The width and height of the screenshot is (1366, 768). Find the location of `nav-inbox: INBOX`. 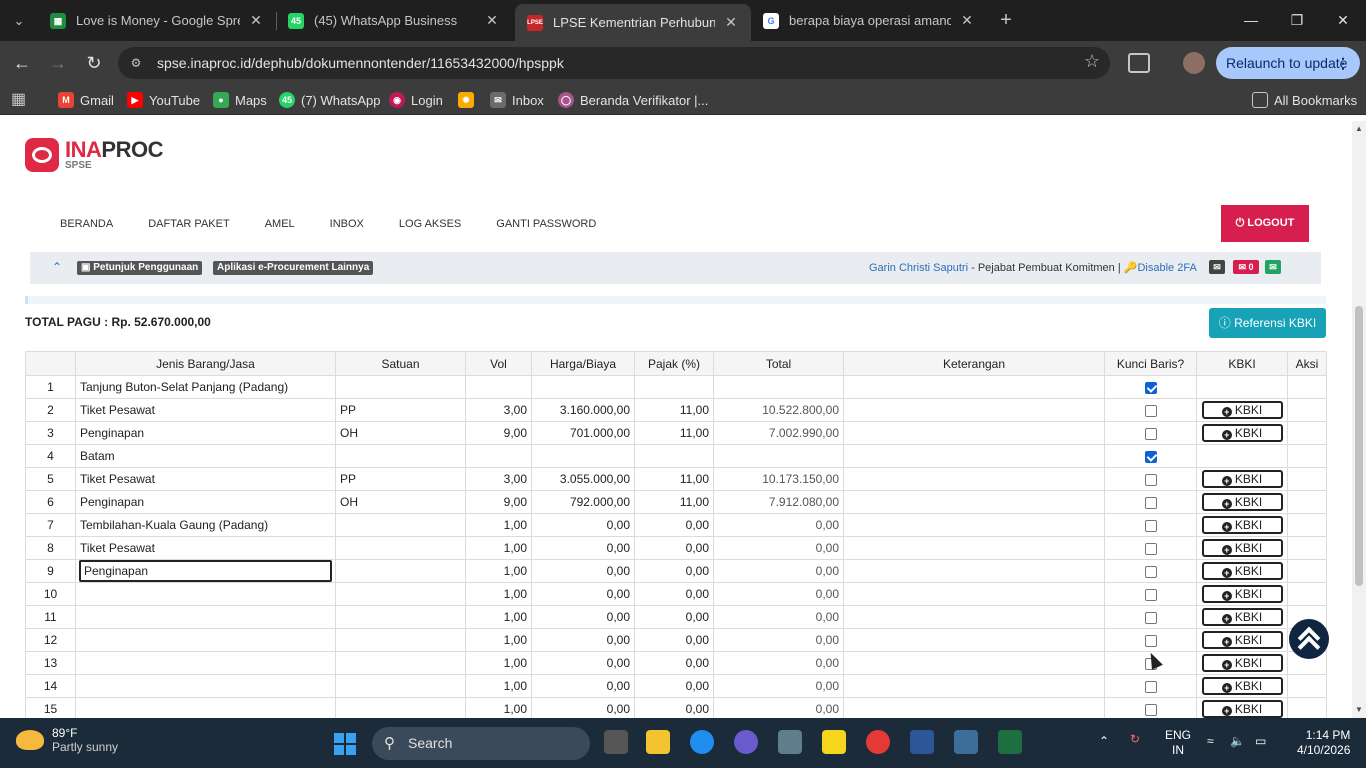

nav-inbox: INBOX is located at coordinates (347, 224).